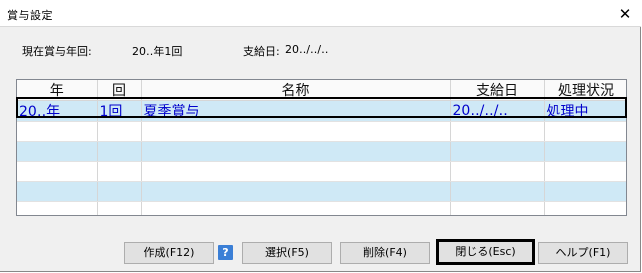 The height and width of the screenshot is (273, 642). I want to click on pay-date-value: 20‥/‥/‥, so click(307, 49).